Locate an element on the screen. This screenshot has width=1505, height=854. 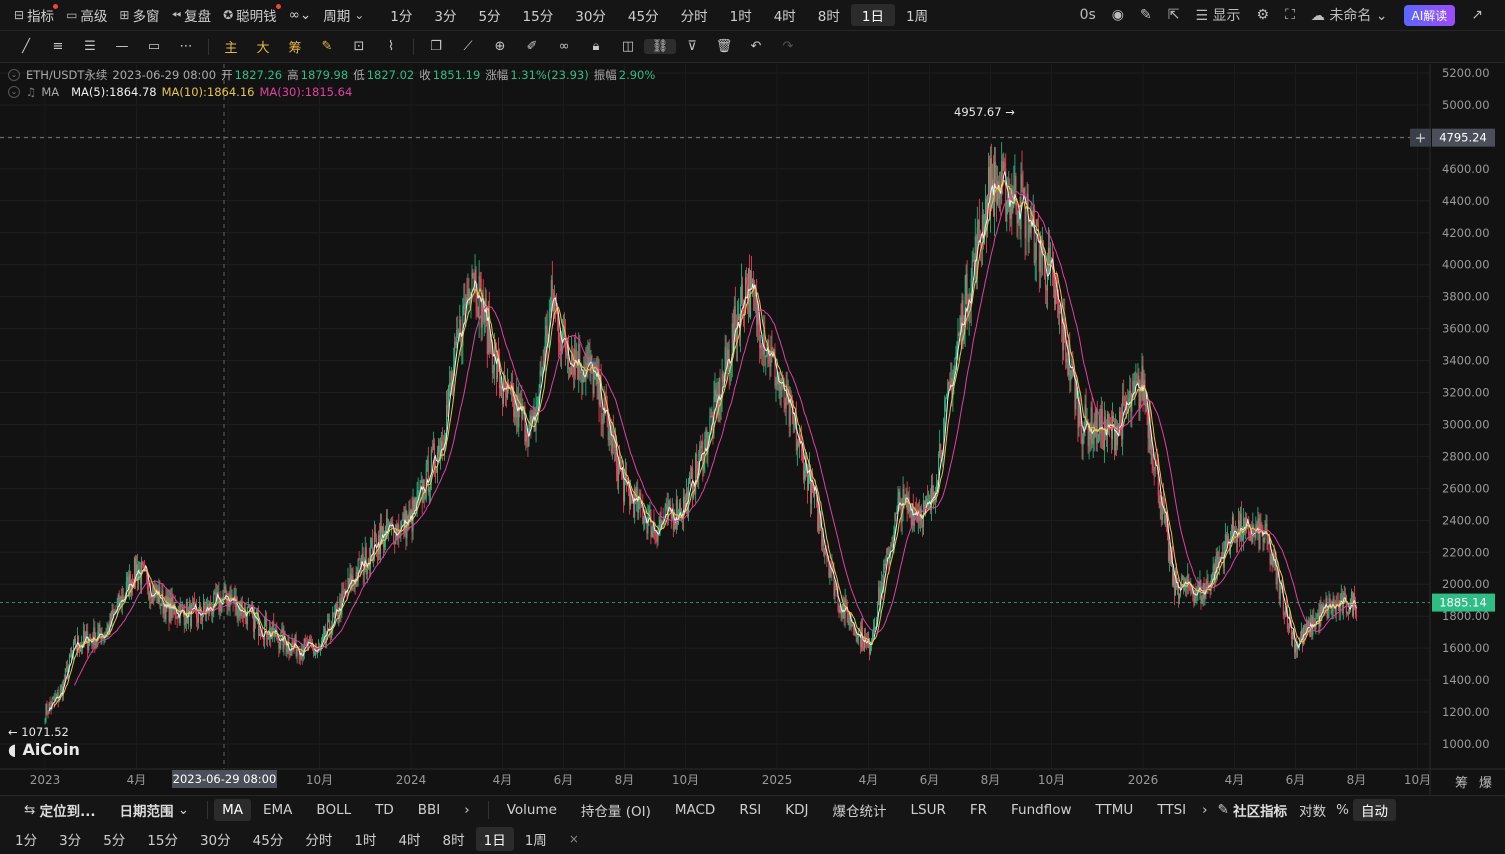
bottom-period-tab: 1分 is located at coordinates (26, 839).